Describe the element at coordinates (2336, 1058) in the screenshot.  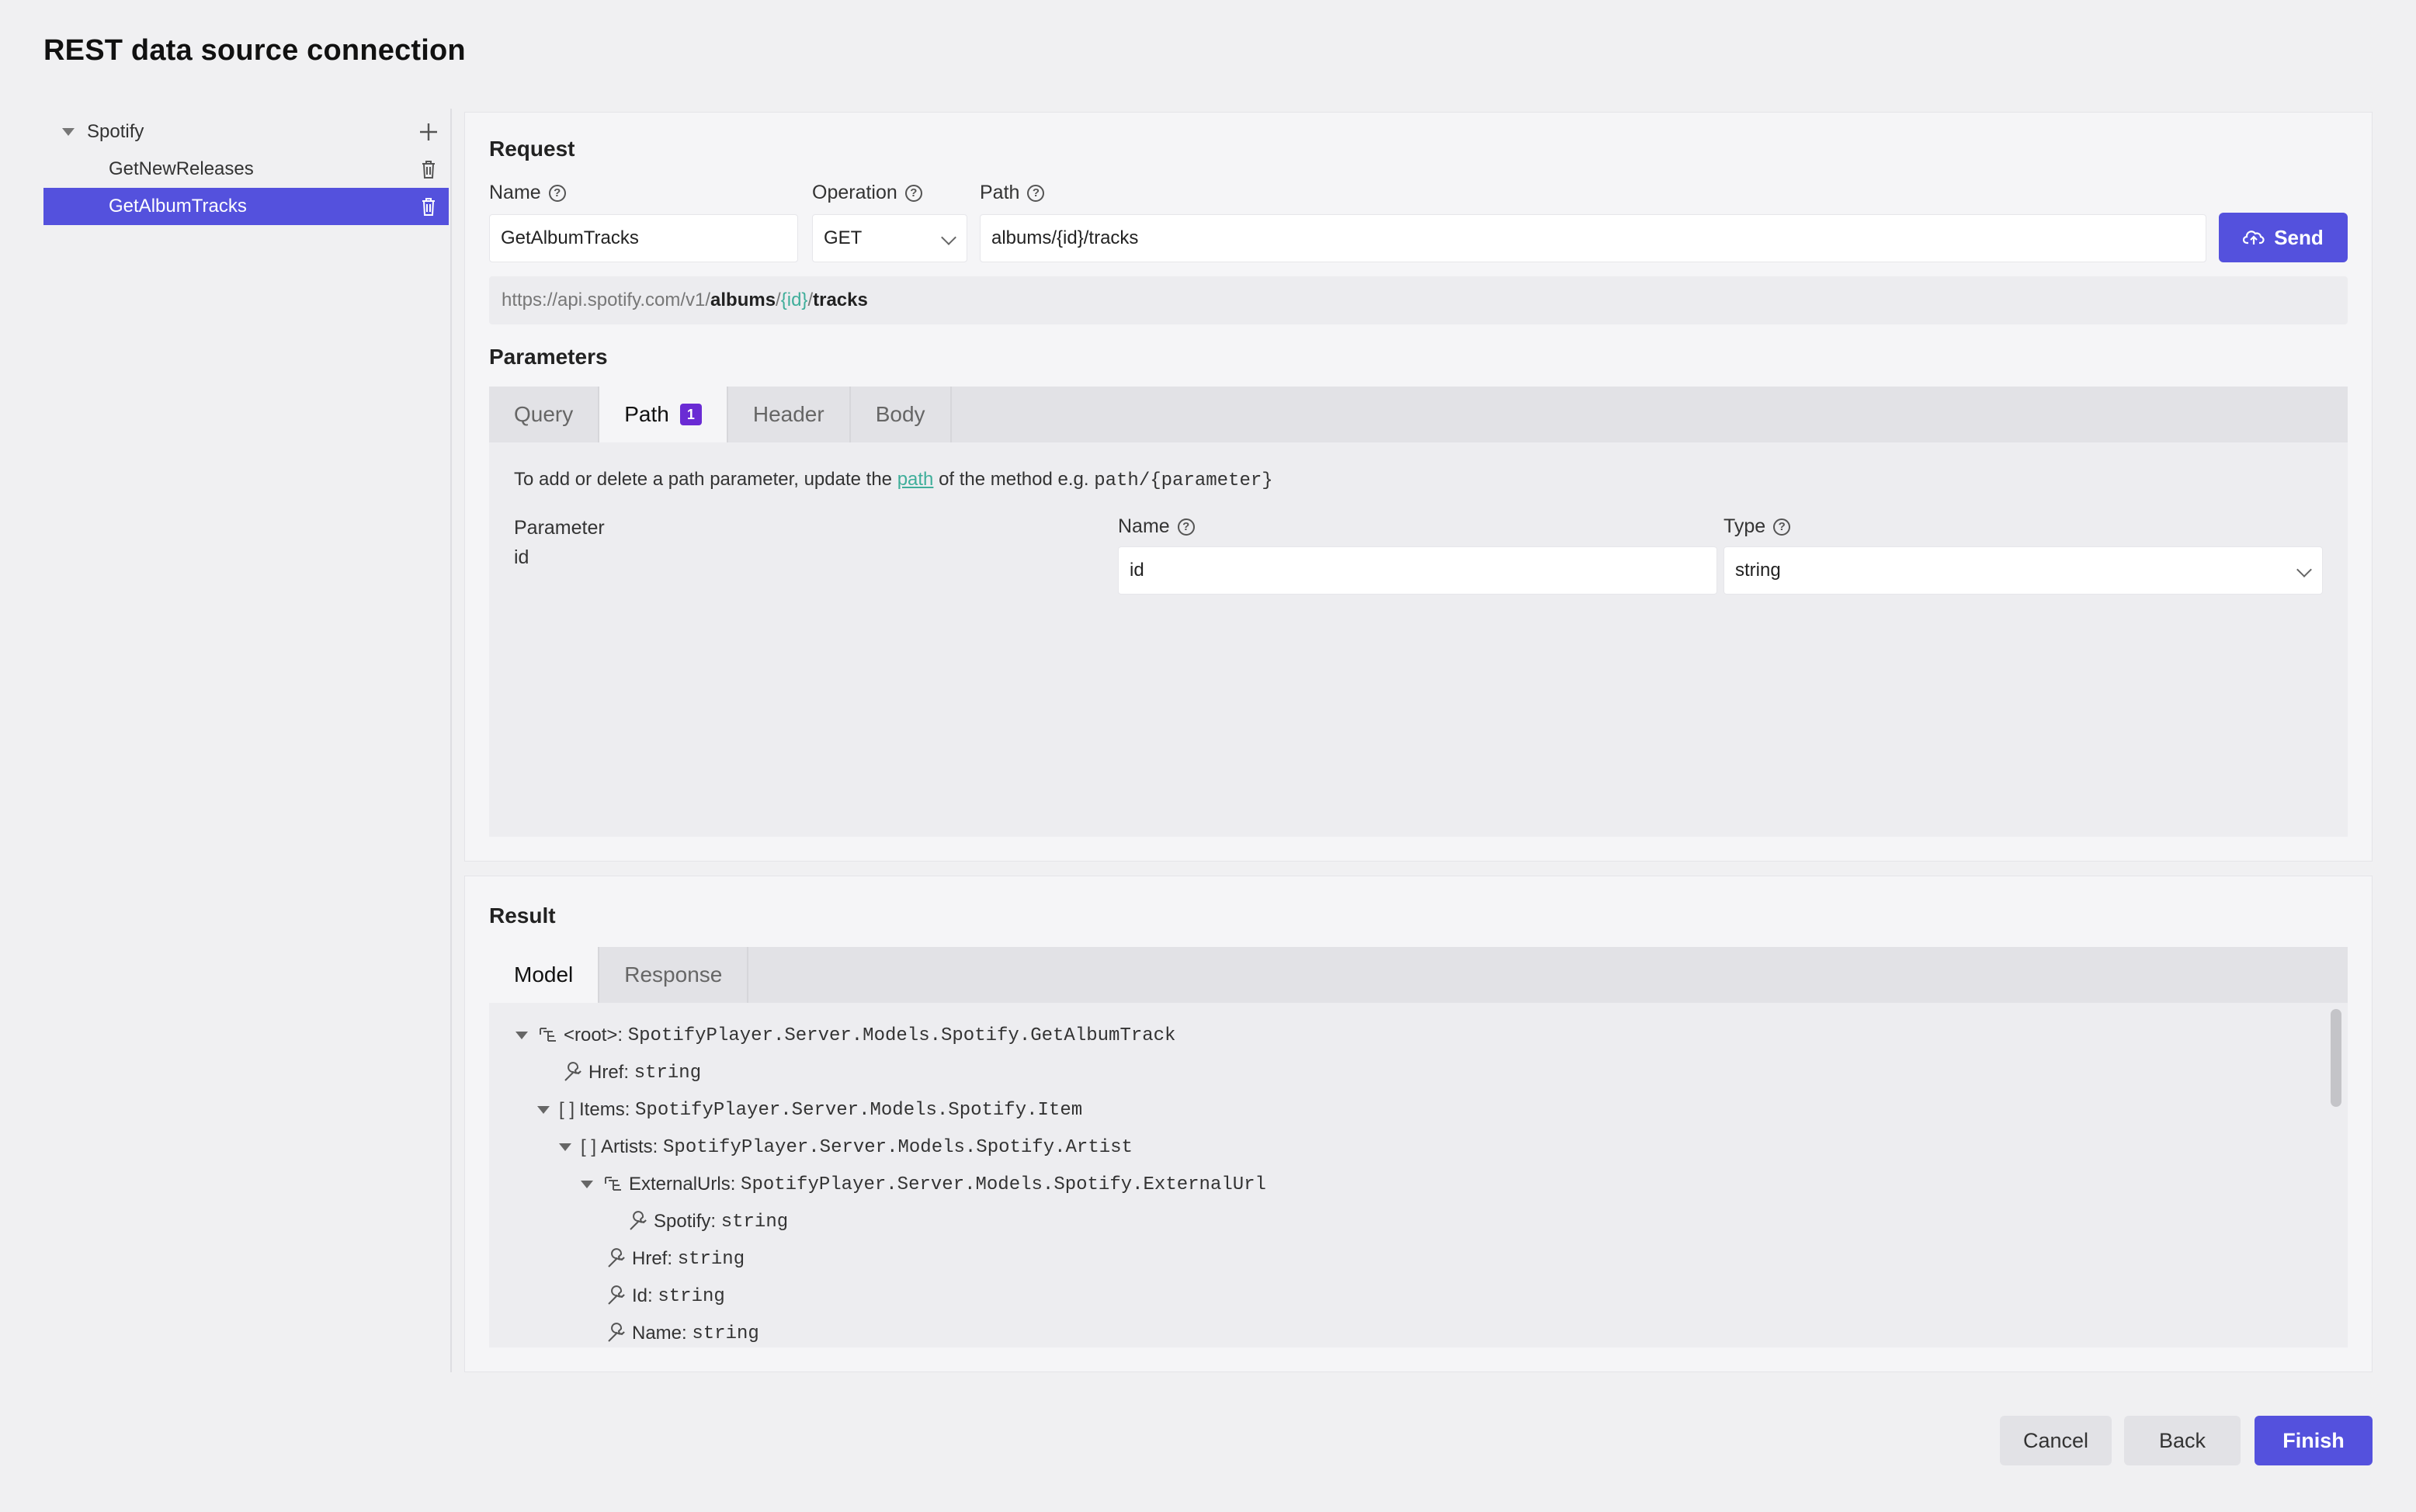
I see `scrollbar-thumb` at that location.